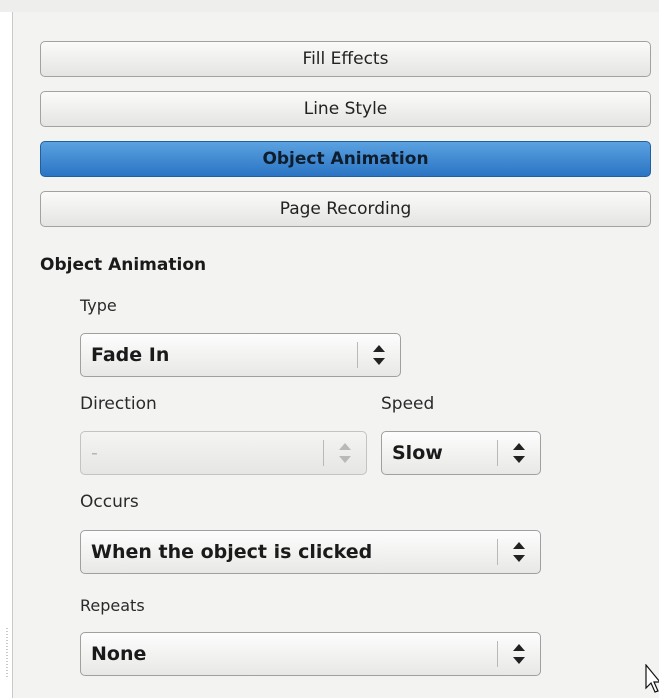  I want to click on speed-label: Speed, so click(408, 404).